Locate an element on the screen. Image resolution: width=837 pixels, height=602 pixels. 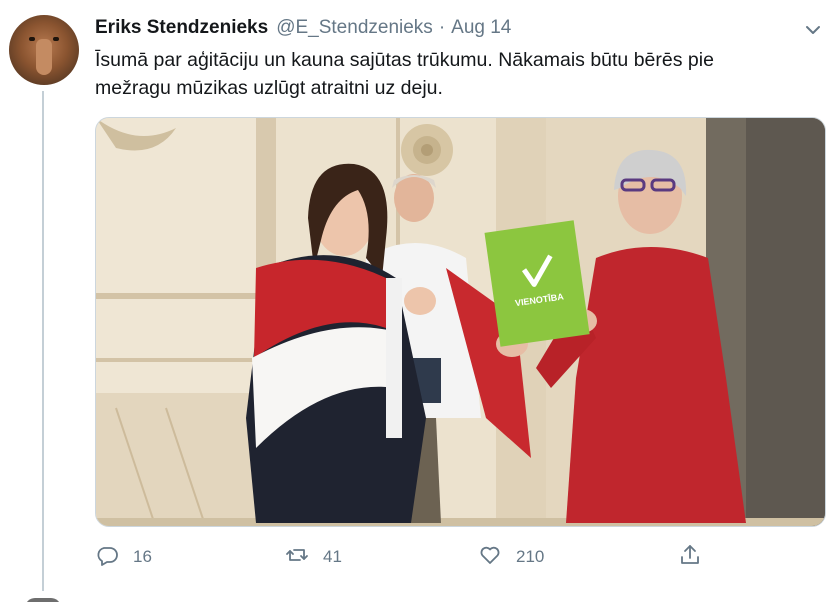
share-icon is located at coordinates (690, 557).